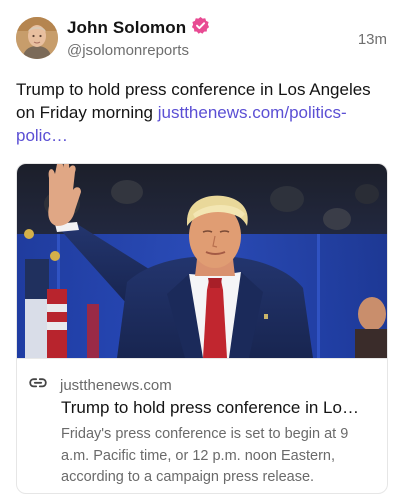  I want to click on author-block: John Solomon @jsolomonreports, so click(138, 37).